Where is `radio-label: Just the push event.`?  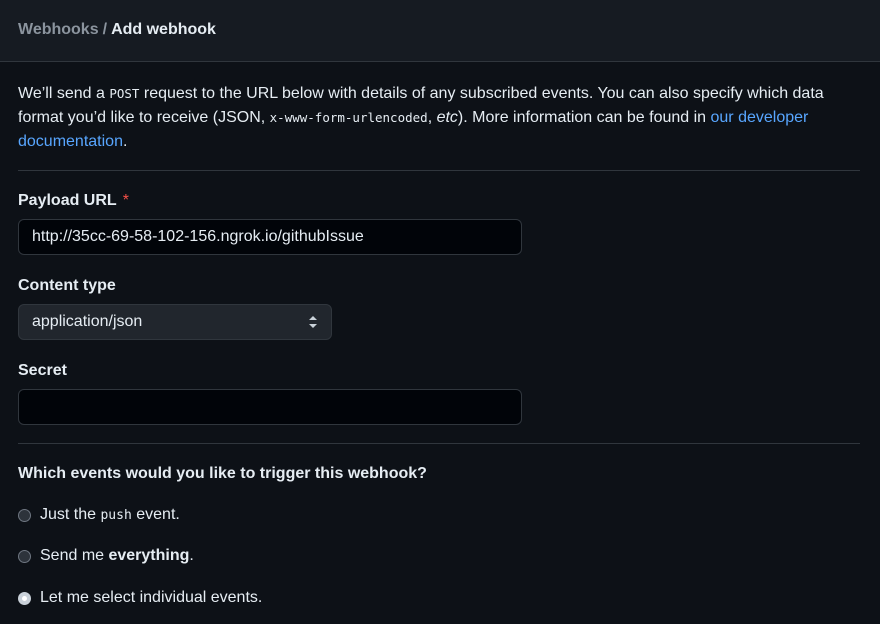
radio-label: Just the push event. is located at coordinates (110, 515).